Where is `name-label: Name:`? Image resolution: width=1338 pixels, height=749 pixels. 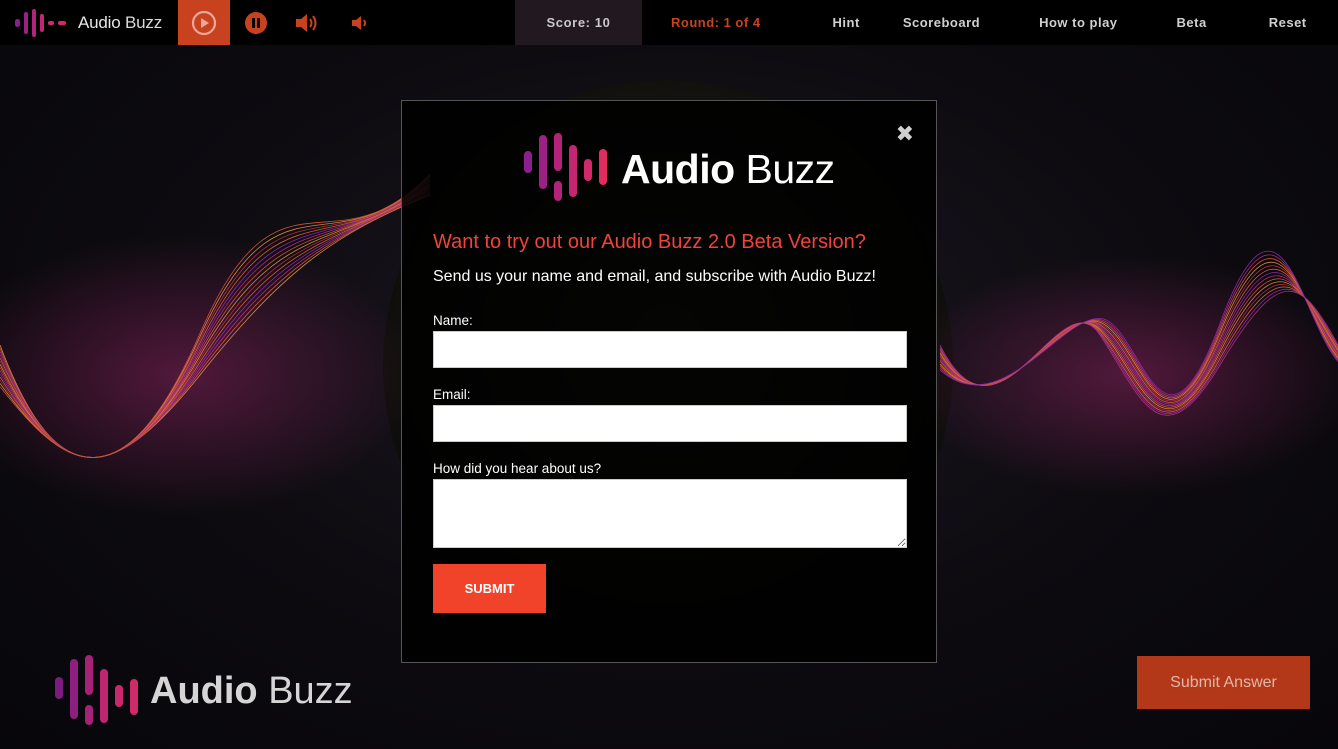
name-label: Name: is located at coordinates (453, 320).